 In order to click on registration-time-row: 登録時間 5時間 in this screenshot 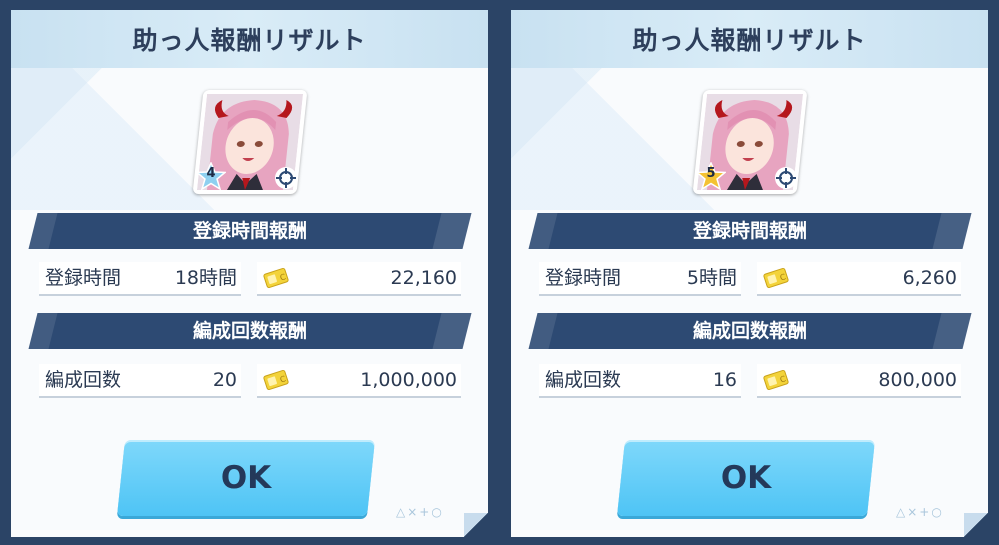, I will do `click(640, 279)`.